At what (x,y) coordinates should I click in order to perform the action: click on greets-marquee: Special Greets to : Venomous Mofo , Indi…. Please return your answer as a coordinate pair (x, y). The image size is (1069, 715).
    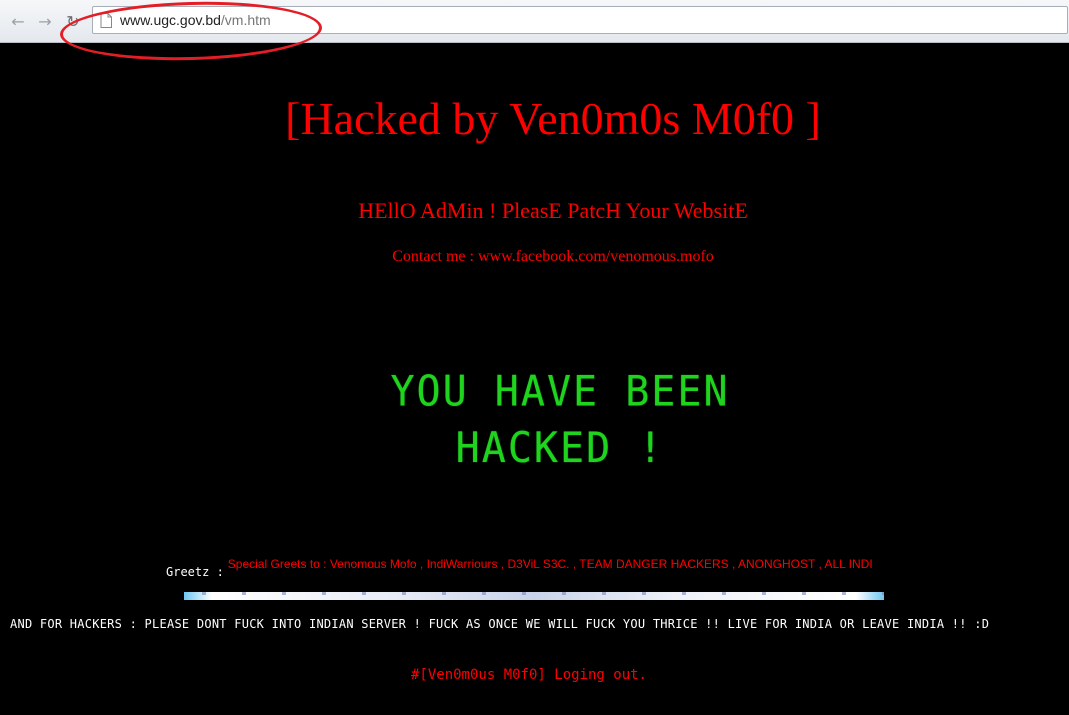
    Looking at the image, I should click on (550, 564).